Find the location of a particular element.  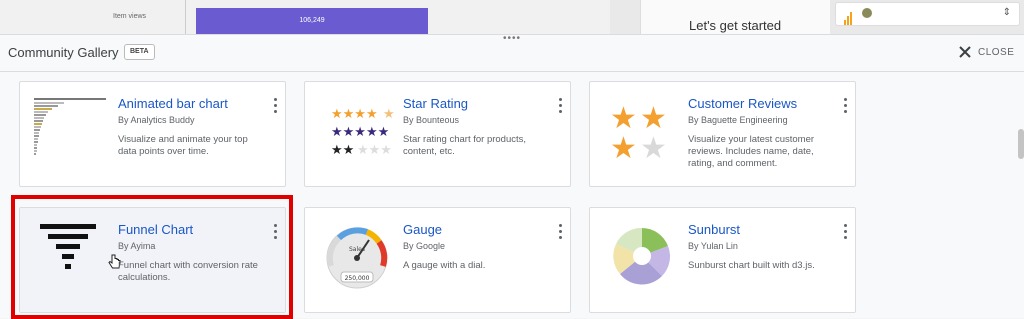

close-icon is located at coordinates (965, 52).